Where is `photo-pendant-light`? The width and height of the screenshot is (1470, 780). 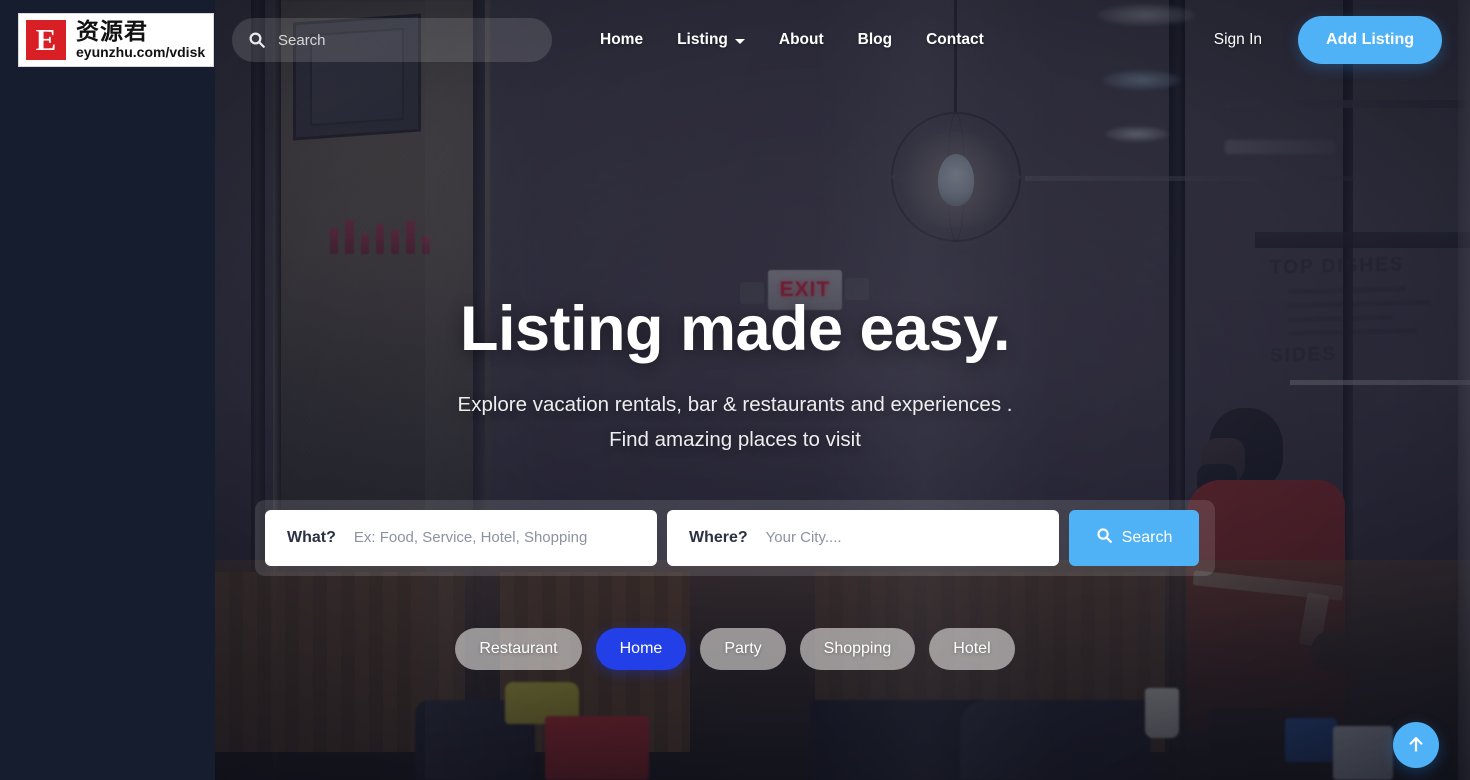
photo-pendant-light is located at coordinates (956, 177).